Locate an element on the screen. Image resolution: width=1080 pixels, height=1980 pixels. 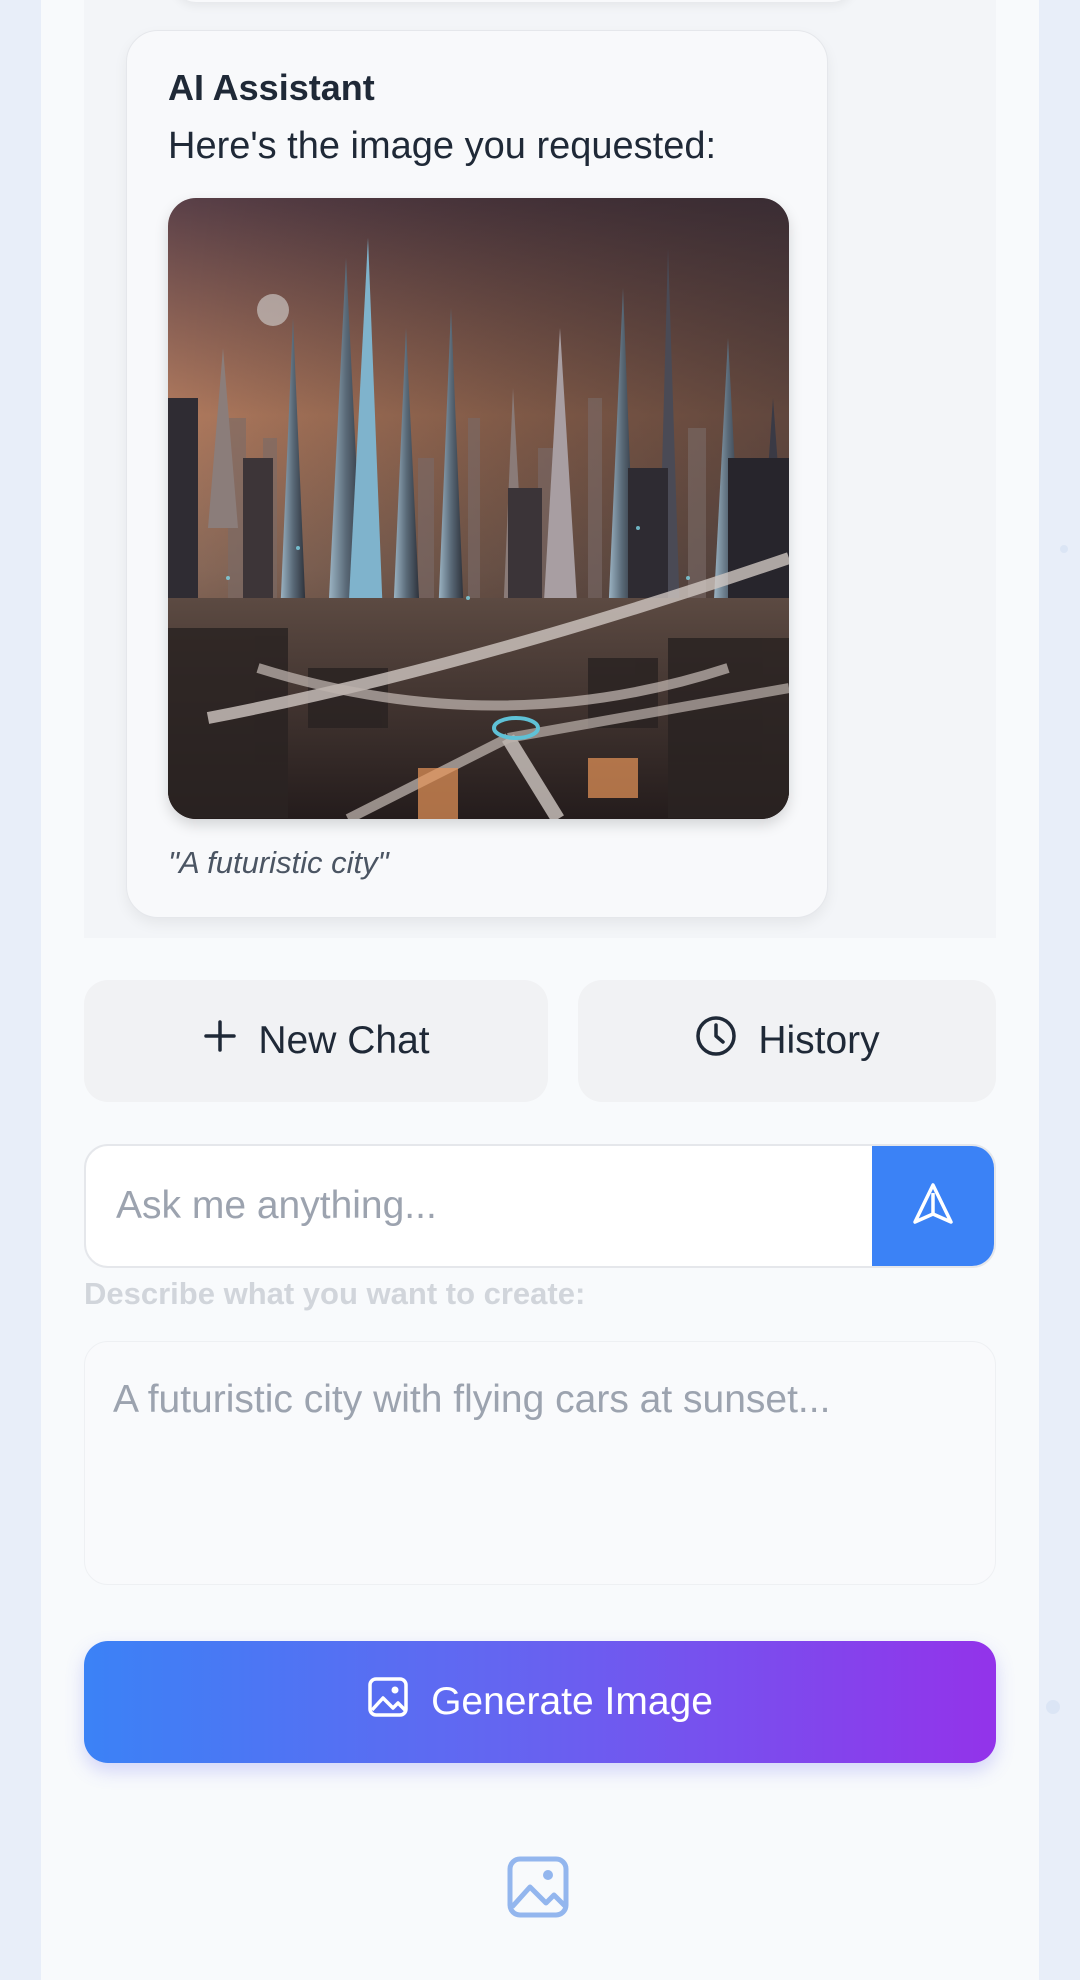
message-sender: AI Assistant is located at coordinates (271, 87).